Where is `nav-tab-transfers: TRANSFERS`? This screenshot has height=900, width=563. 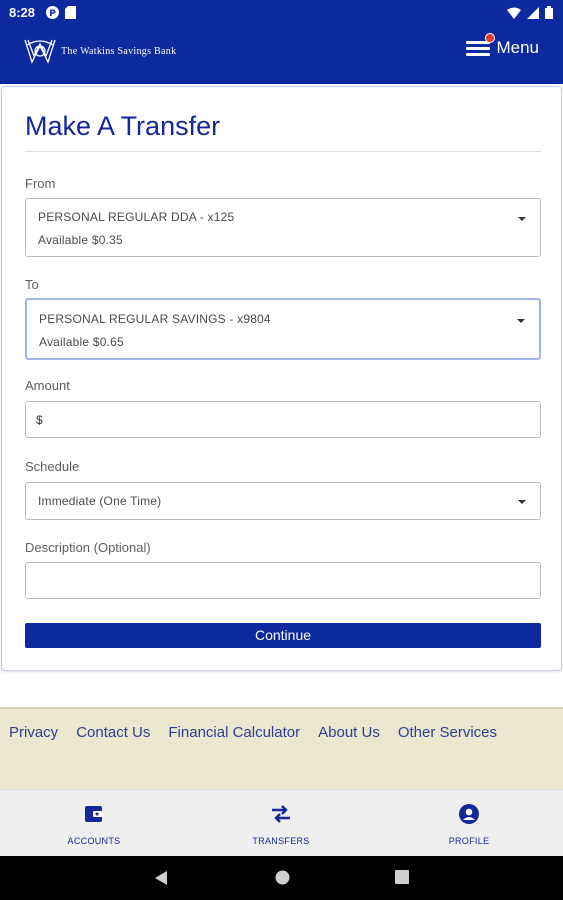 nav-tab-transfers: TRANSFERS is located at coordinates (281, 824).